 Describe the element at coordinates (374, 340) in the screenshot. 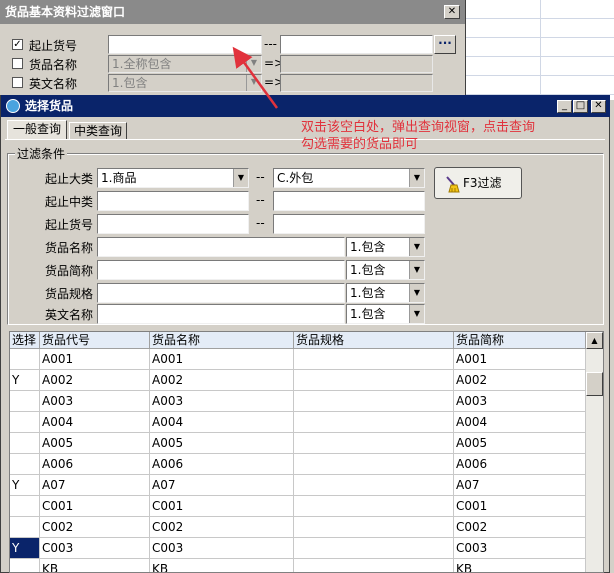

I see `column-header: 货品规格` at that location.